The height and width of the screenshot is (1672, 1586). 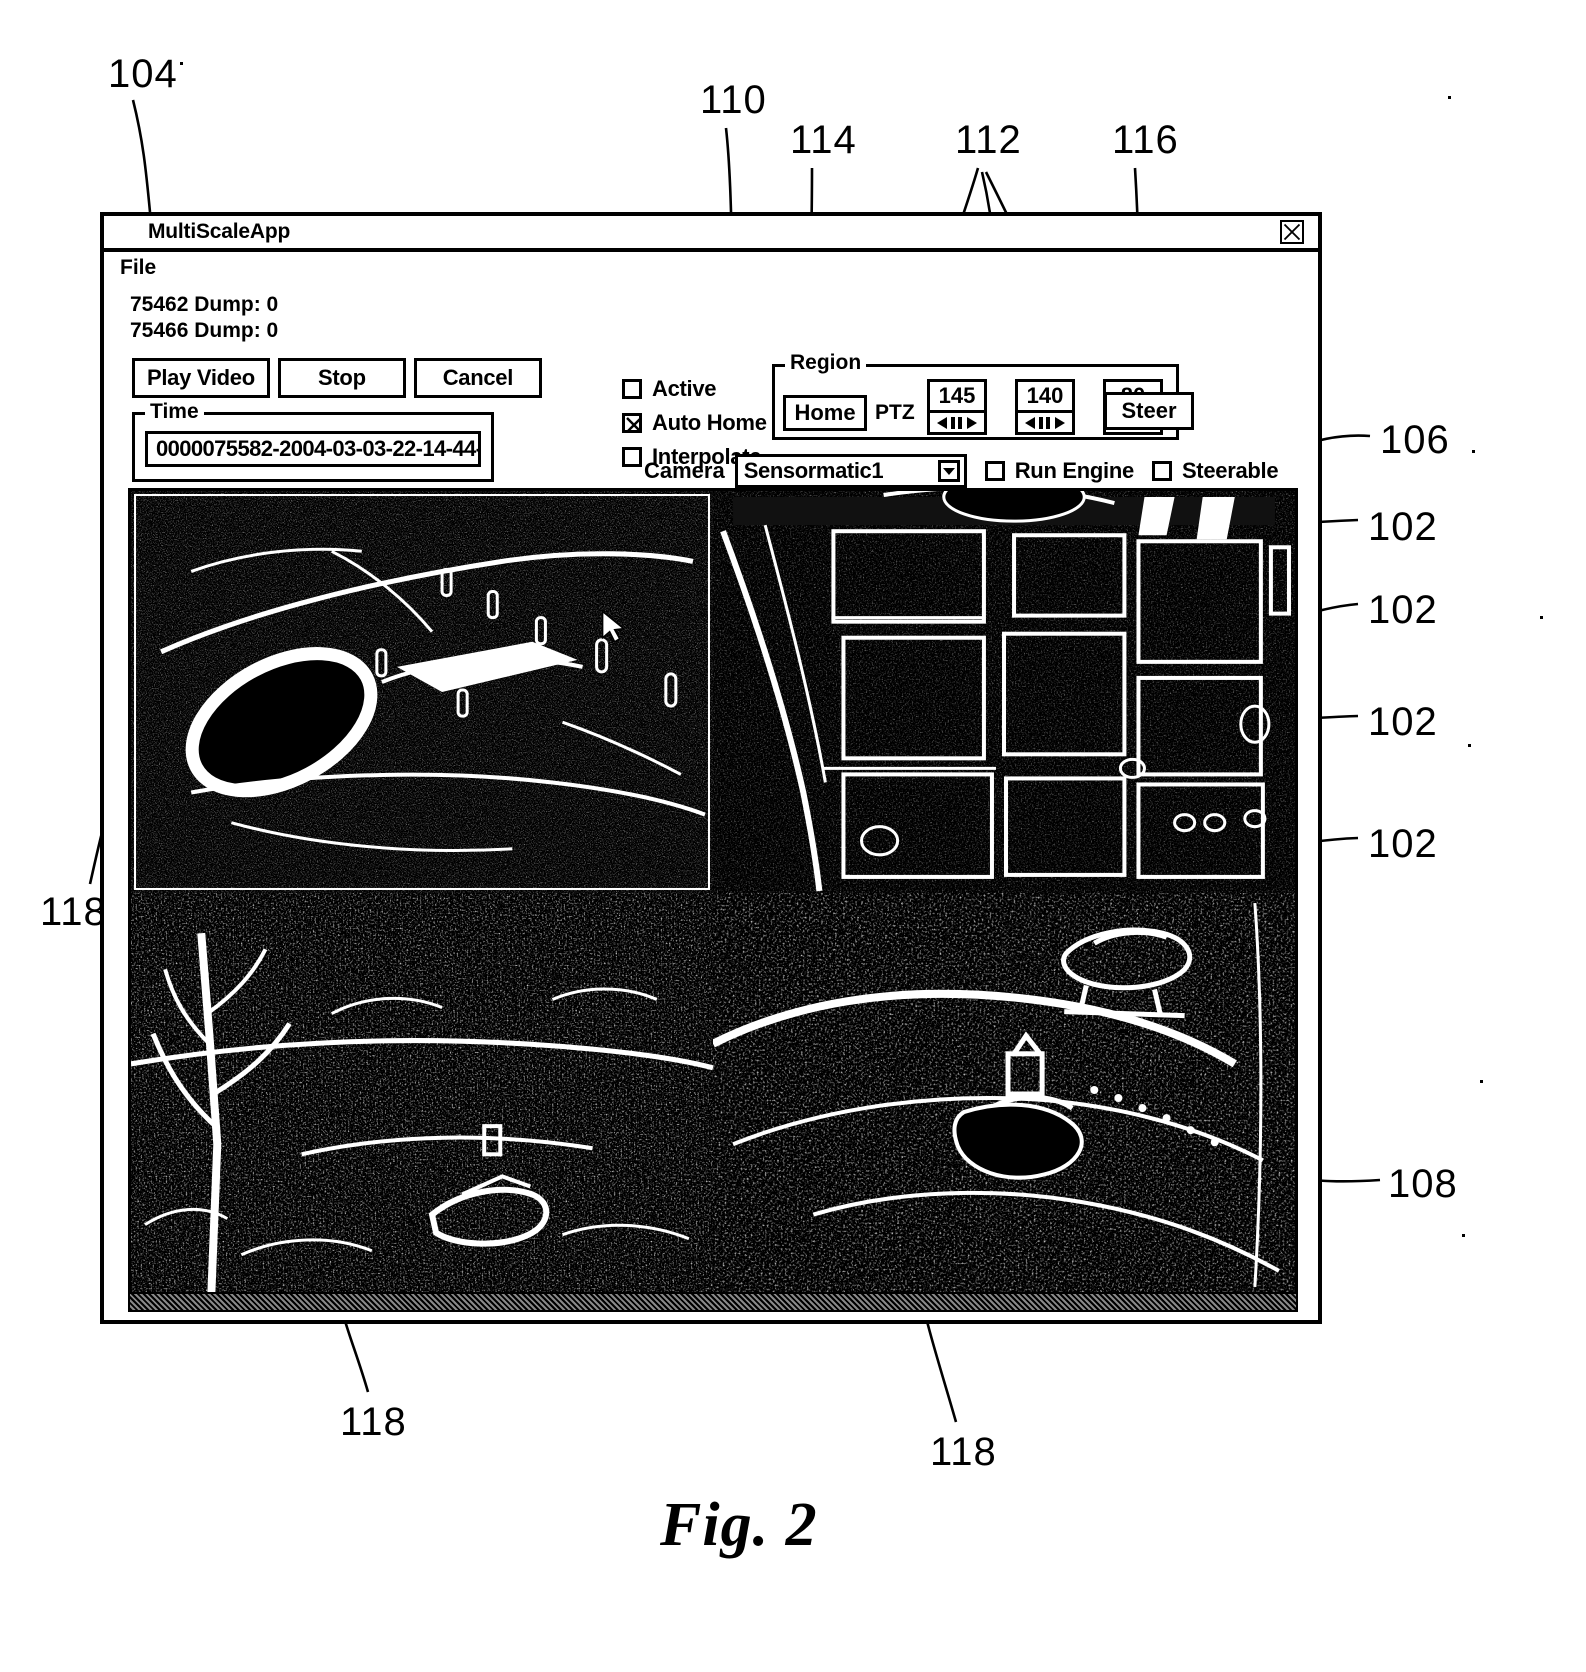 What do you see at coordinates (1004, 1094) in the screenshot?
I see `video-quadrant-bottom-right` at bounding box center [1004, 1094].